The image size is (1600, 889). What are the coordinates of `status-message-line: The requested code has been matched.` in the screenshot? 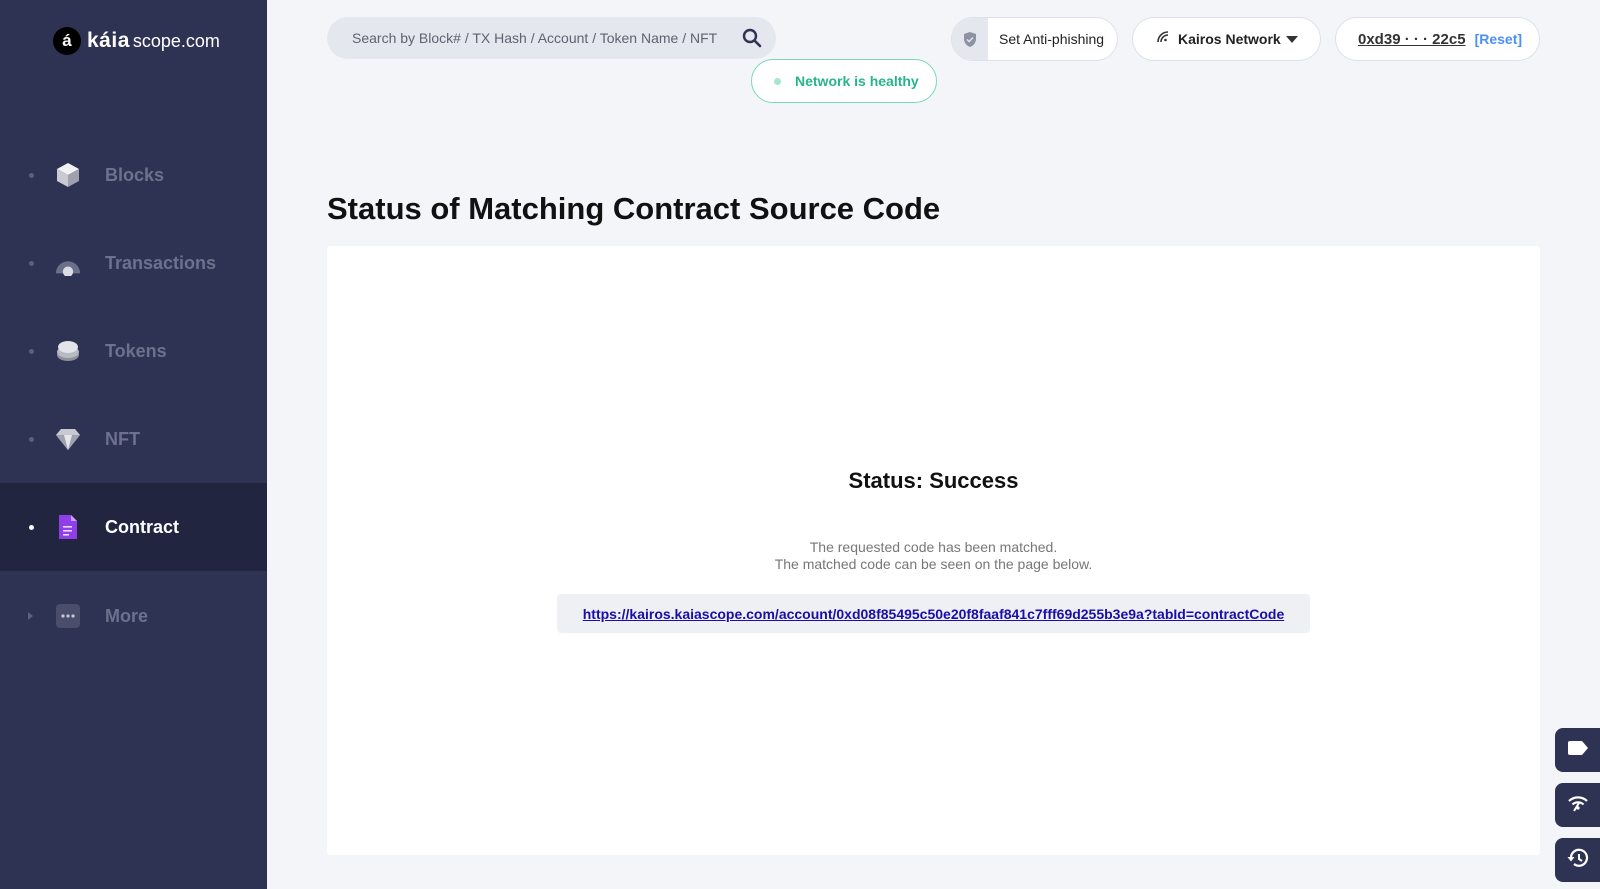 It's located at (933, 547).